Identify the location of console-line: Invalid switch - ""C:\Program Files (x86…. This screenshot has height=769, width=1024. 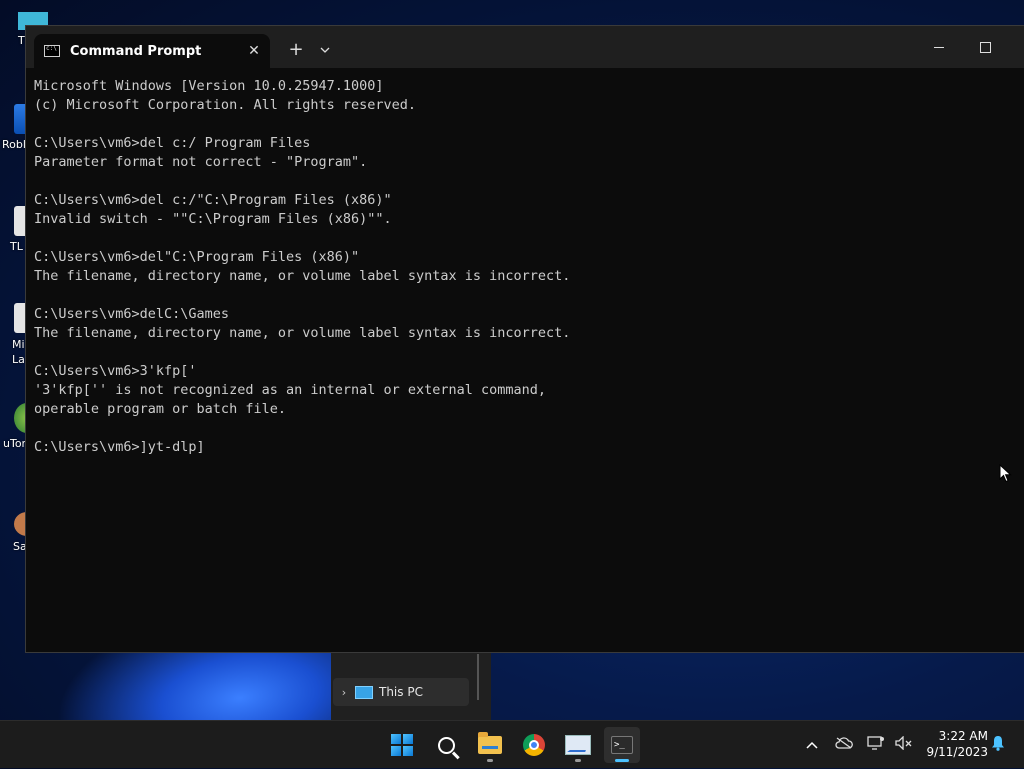
(213, 219).